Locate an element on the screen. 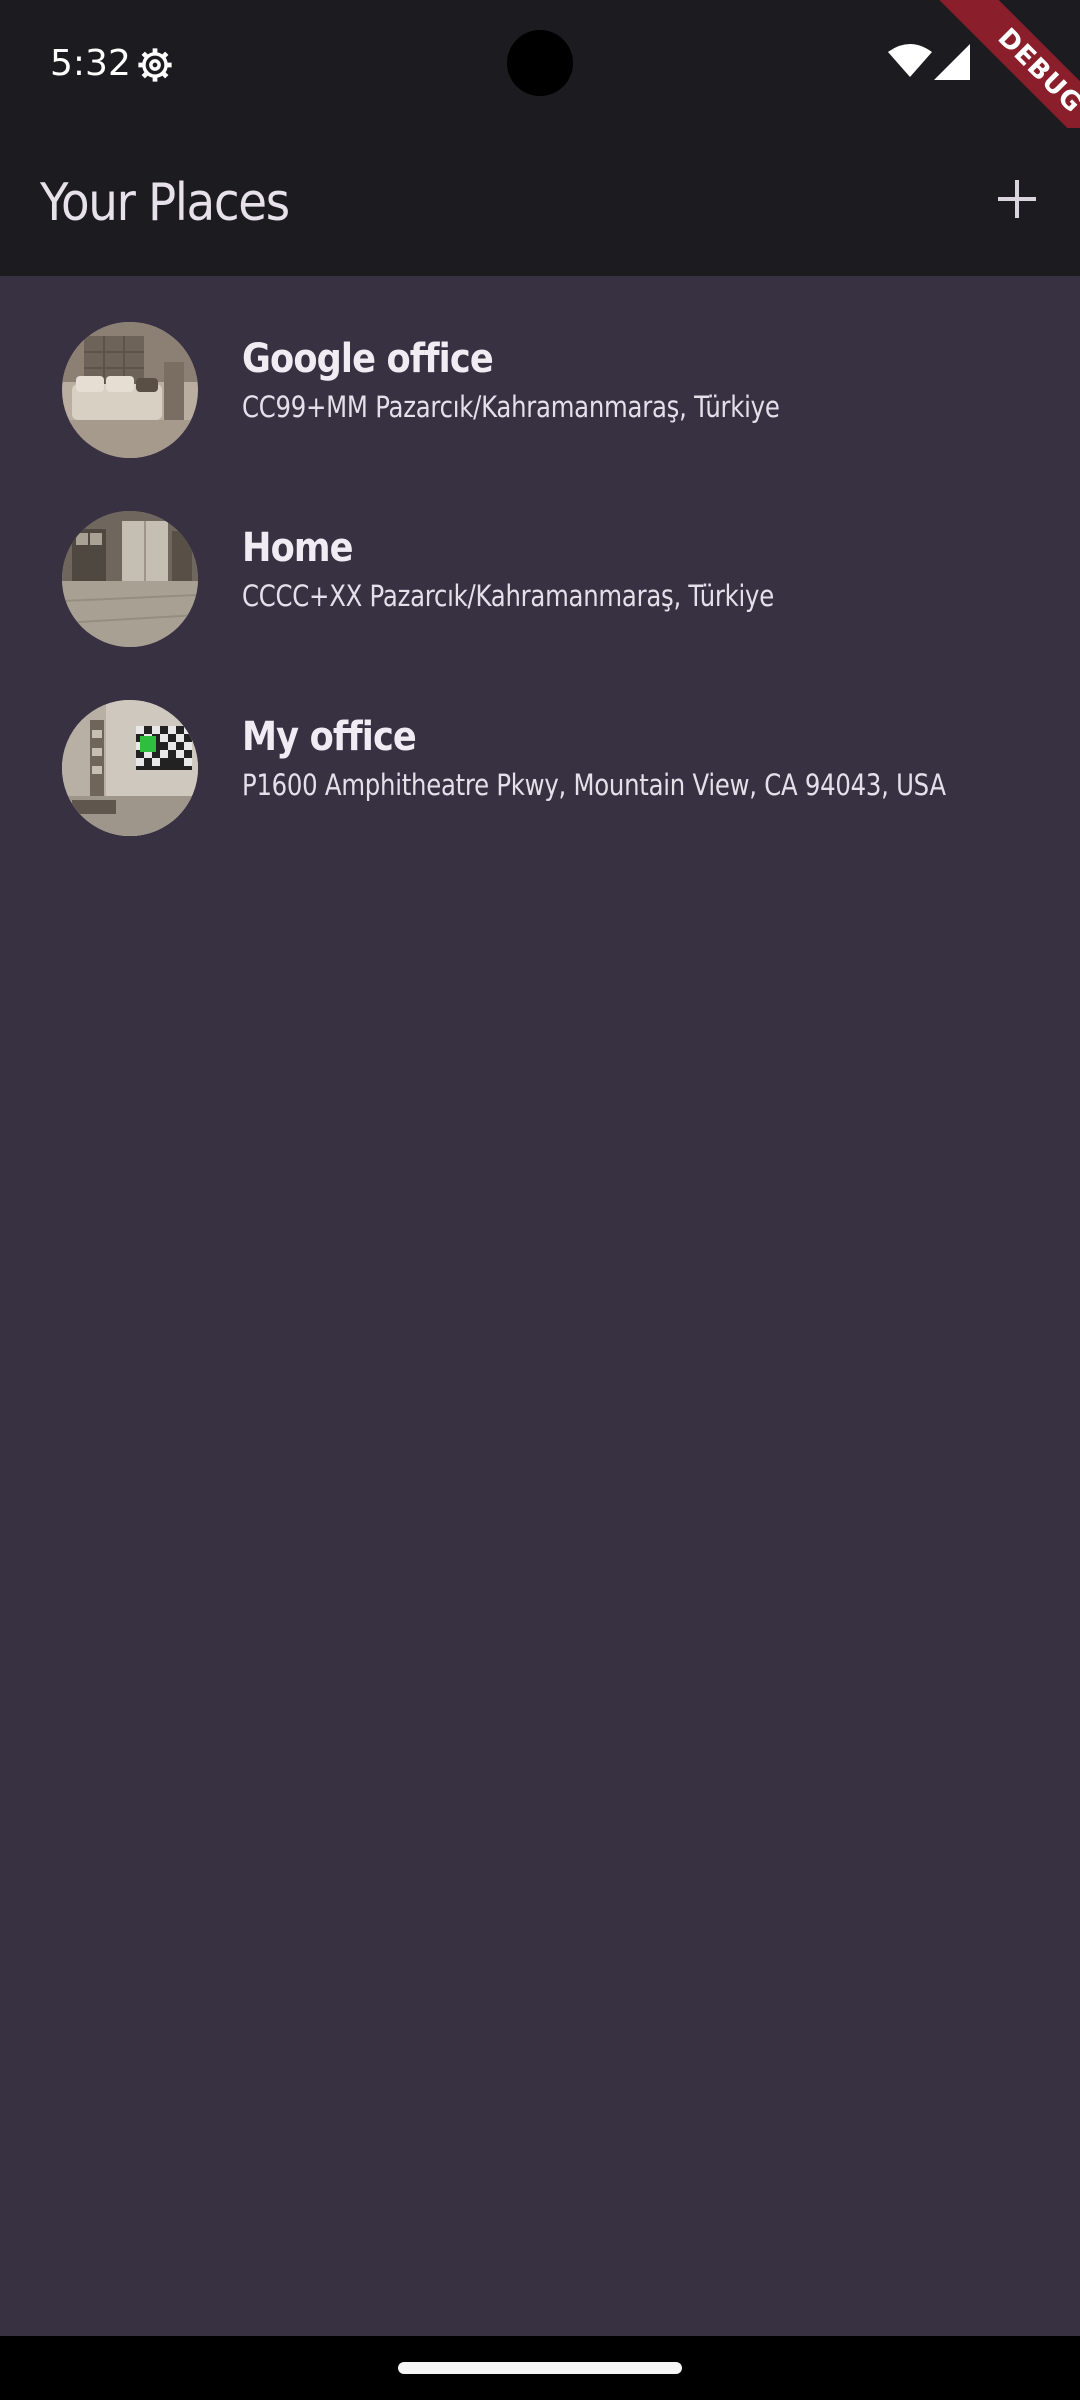  place-title: Google office is located at coordinates (368, 359).